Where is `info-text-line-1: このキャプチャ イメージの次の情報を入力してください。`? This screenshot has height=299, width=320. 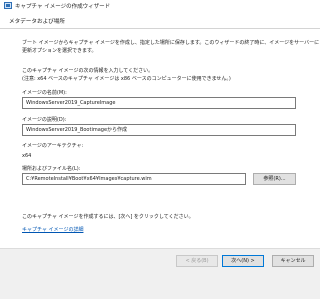
info-text-line-1: このキャプチャ イメージの次の情報を入力してください。 is located at coordinates (88, 71).